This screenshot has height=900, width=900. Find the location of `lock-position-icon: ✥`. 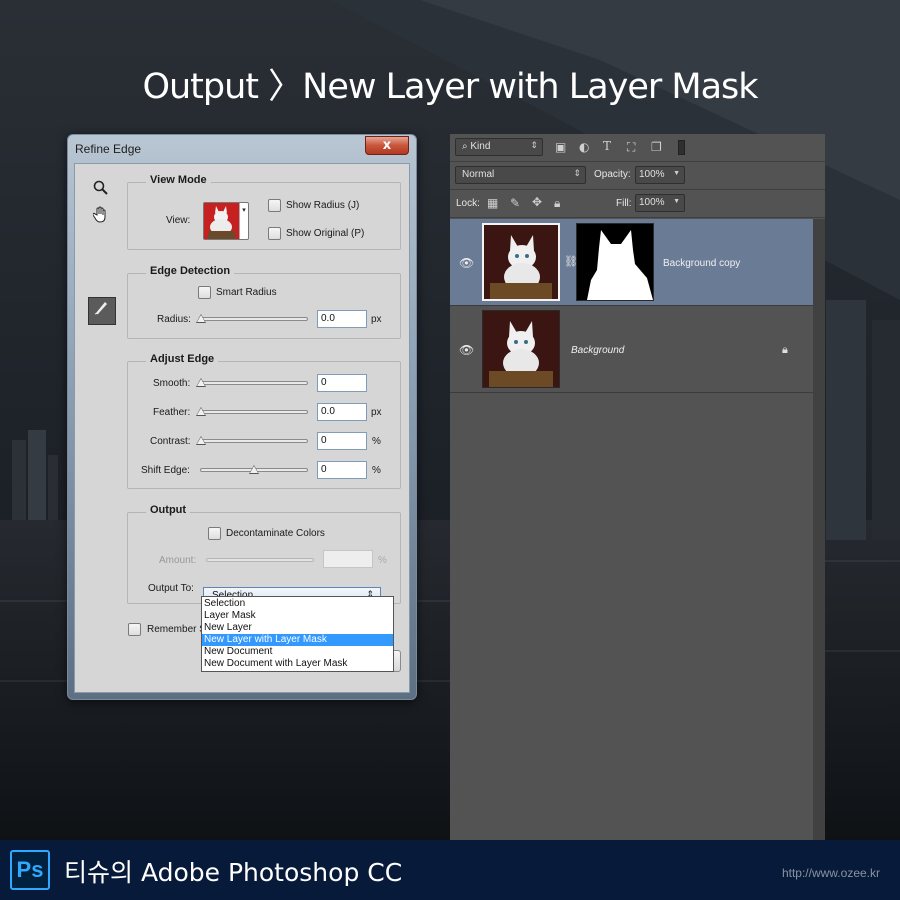

lock-position-icon: ✥ is located at coordinates (537, 202).